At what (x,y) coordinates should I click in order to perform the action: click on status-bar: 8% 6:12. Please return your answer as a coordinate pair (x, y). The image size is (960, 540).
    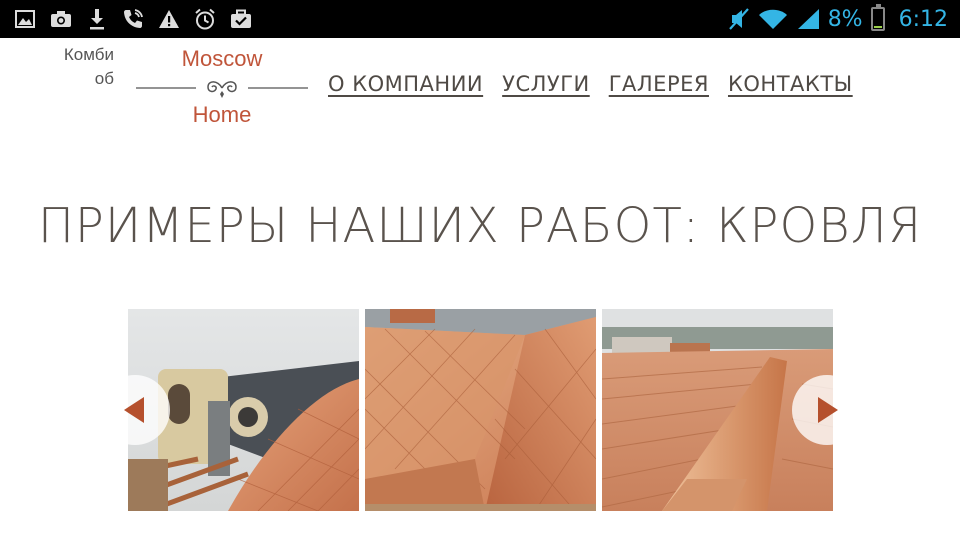
    Looking at the image, I should click on (480, 19).